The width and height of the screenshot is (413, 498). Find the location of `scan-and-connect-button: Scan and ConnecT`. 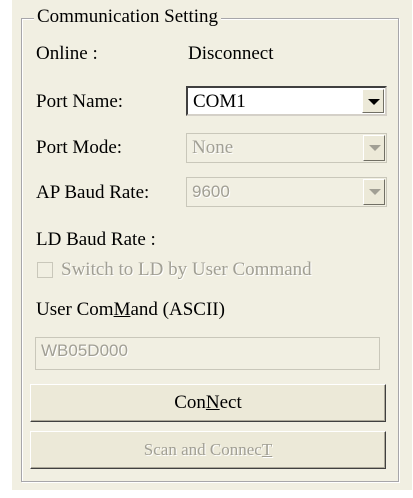

scan-and-connect-button: Scan and ConnecT is located at coordinates (208, 450).